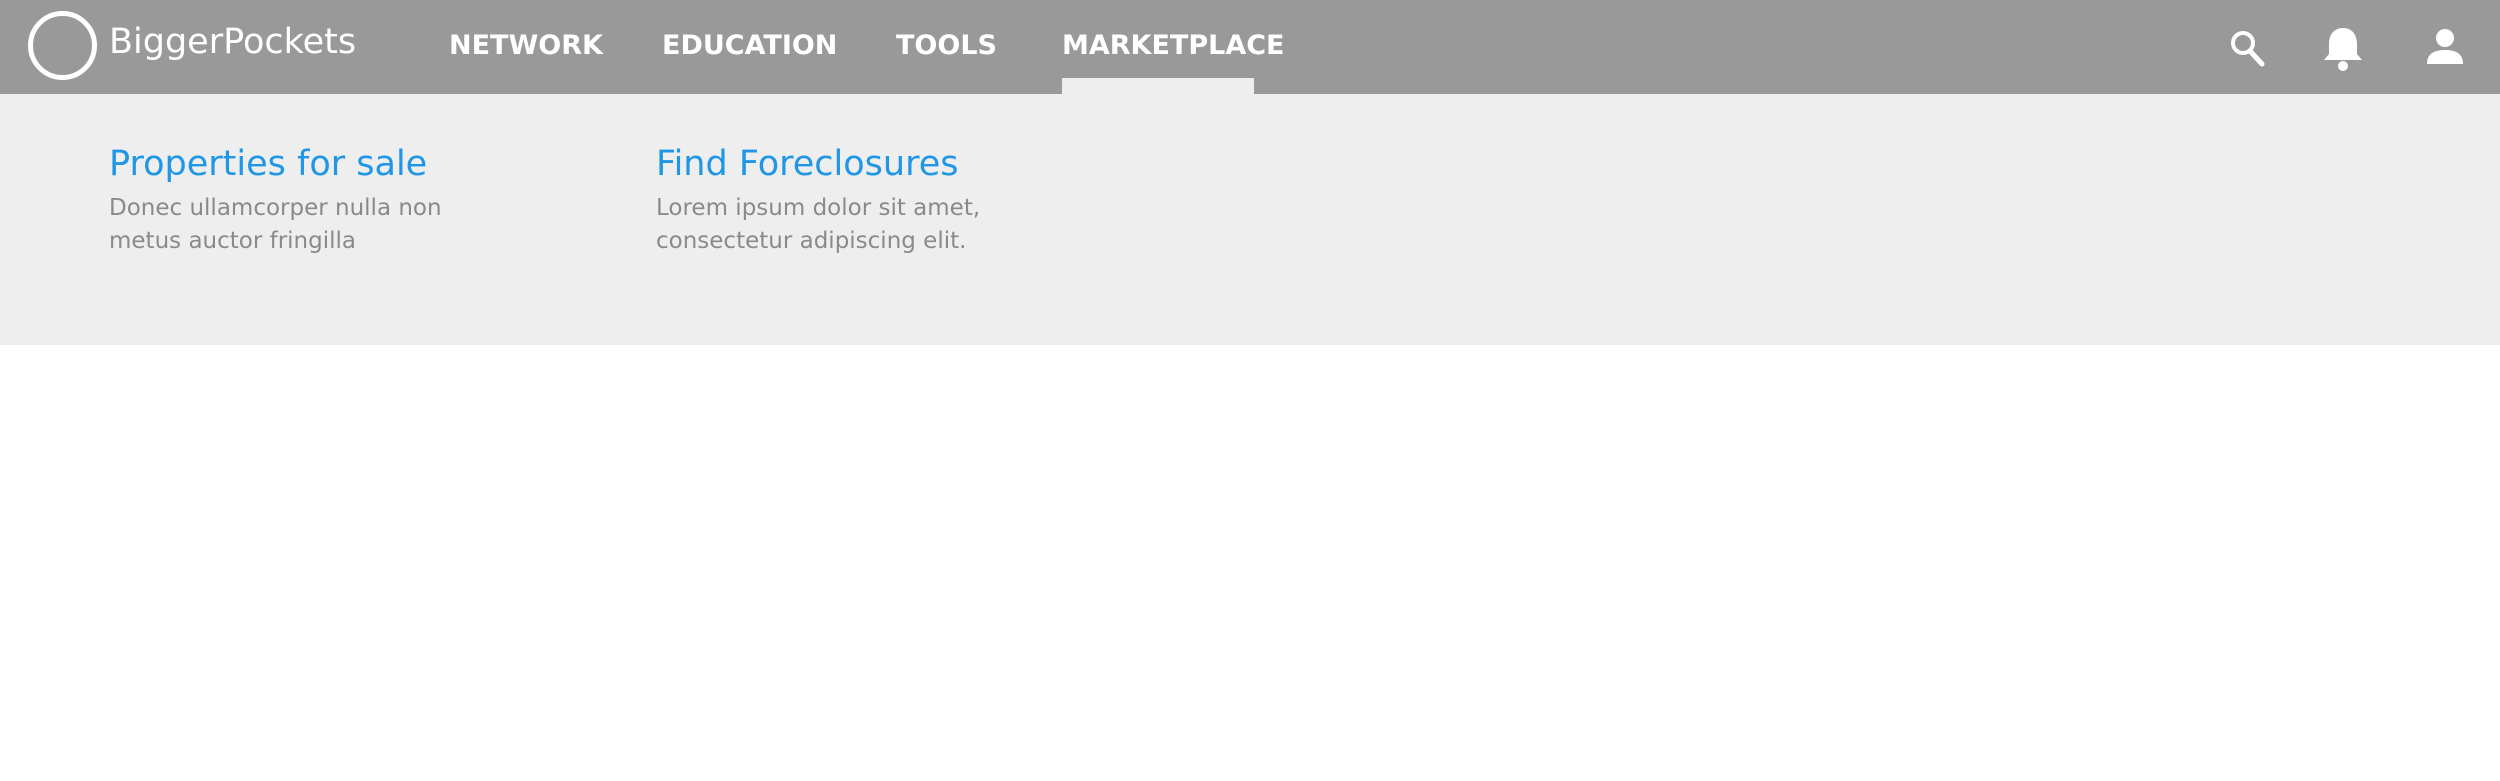  What do you see at coordinates (275, 208) in the screenshot?
I see `description-line: Donec ullamcorper nulla non` at bounding box center [275, 208].